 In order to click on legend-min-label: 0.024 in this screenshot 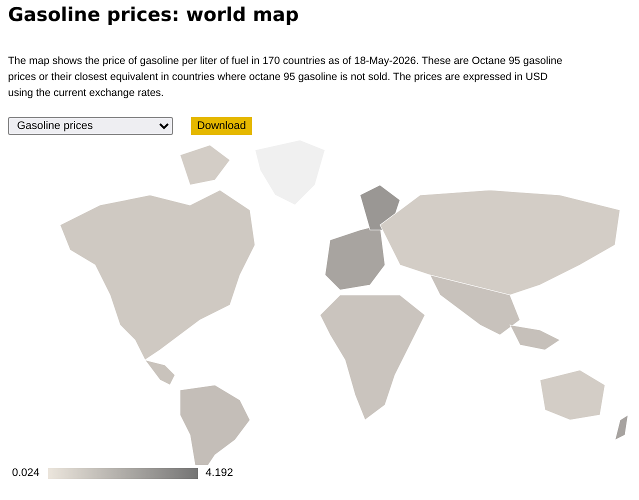, I will do `click(26, 473)`.